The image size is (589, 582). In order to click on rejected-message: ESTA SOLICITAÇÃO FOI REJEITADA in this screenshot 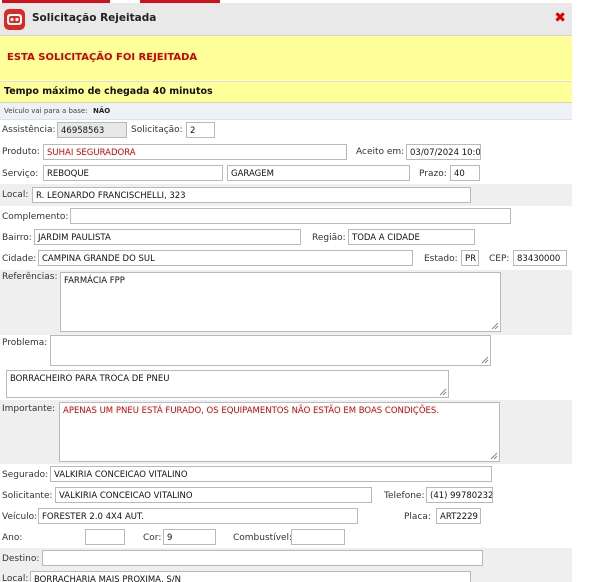, I will do `click(102, 57)`.